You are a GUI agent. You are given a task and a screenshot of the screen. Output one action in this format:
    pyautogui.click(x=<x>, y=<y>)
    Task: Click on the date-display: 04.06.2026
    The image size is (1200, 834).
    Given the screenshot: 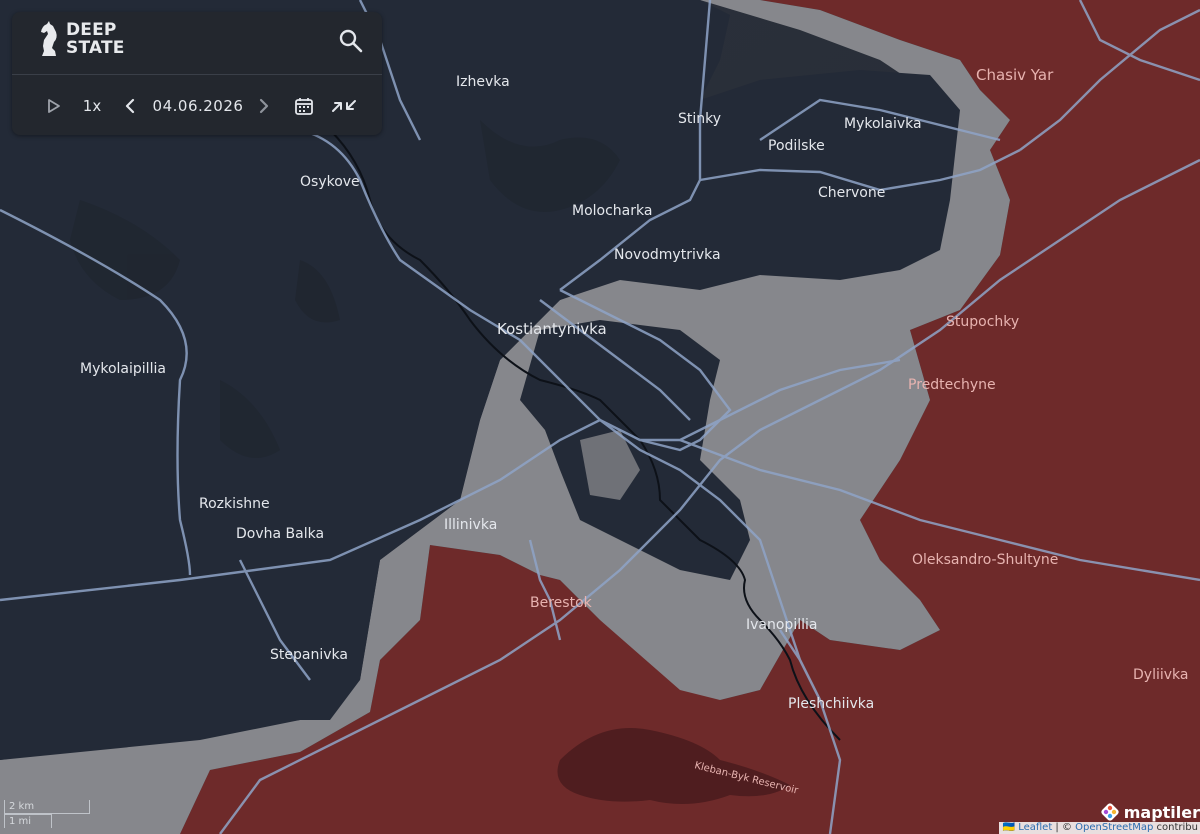 What is the action you would take?
    pyautogui.click(x=198, y=106)
    